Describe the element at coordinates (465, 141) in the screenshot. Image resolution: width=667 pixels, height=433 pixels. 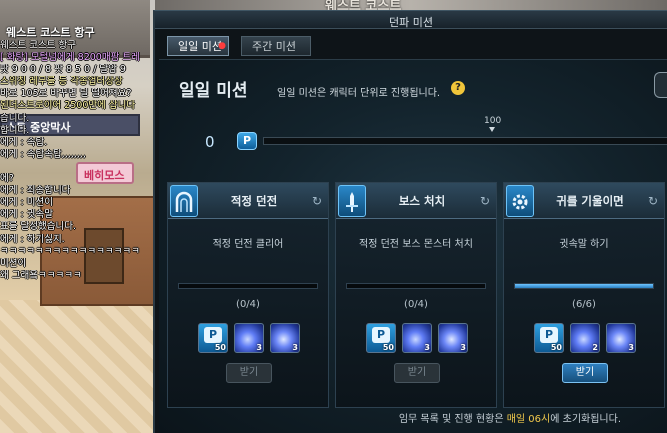
I see `progress-track` at that location.